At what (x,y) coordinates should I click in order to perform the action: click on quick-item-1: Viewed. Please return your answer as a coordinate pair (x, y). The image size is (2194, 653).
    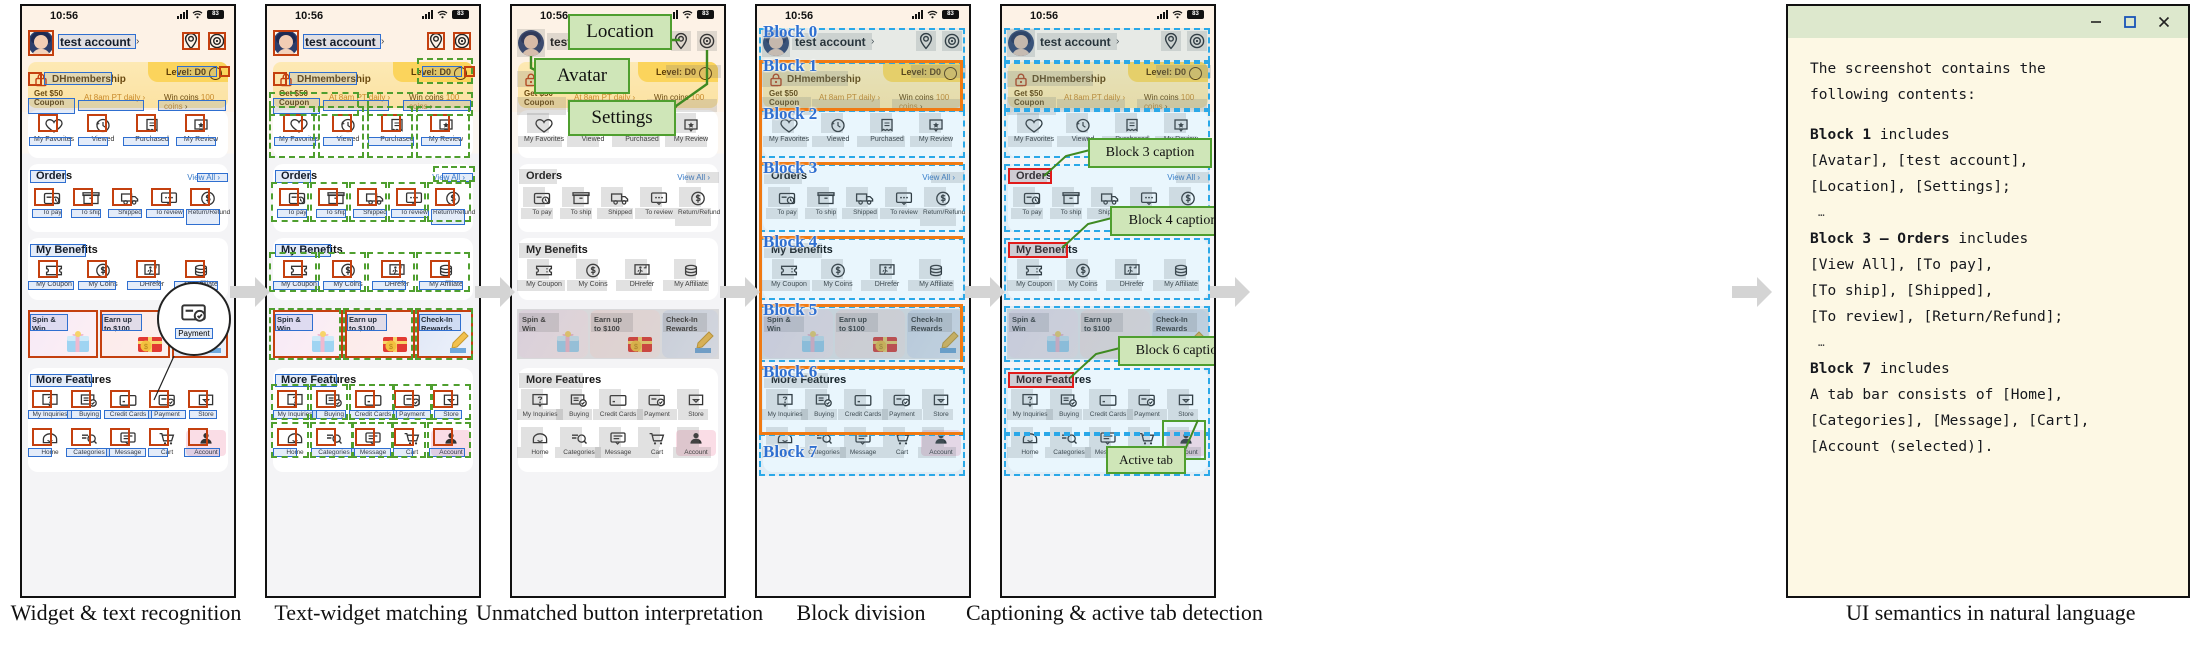
    Looking at the image, I should click on (348, 130).